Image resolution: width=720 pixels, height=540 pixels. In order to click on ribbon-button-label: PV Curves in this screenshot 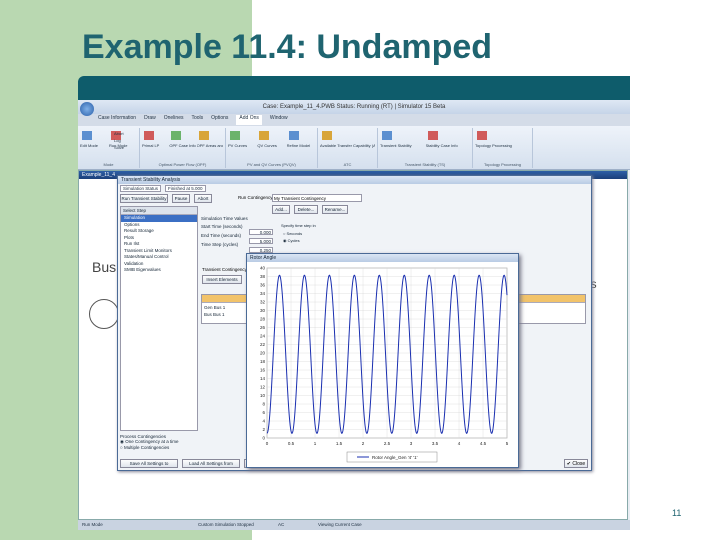, I will do `click(242, 145)`.